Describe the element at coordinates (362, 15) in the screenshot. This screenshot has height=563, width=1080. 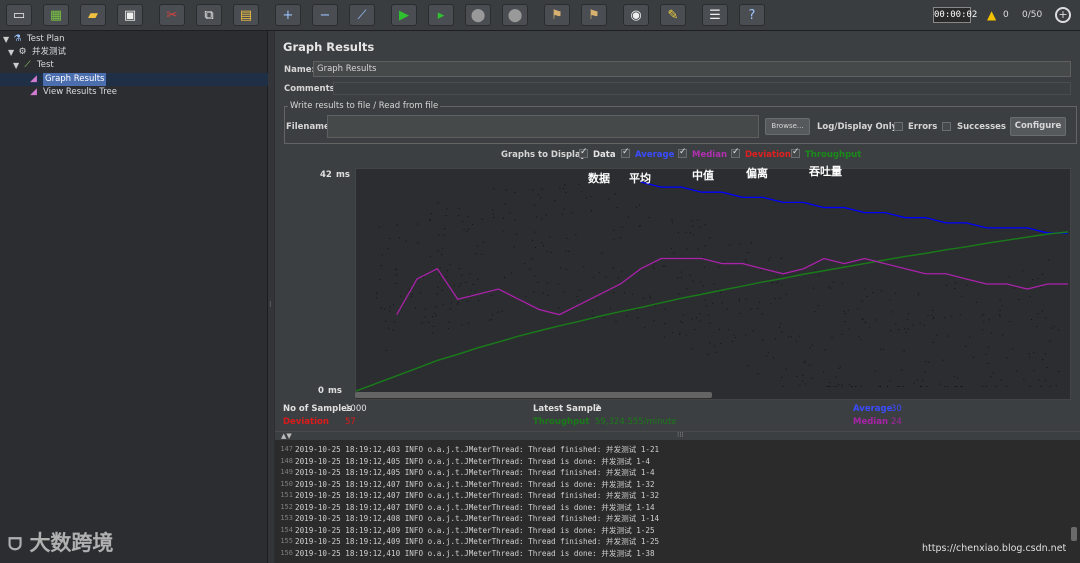
I see `toggle-icon: ⟋` at that location.